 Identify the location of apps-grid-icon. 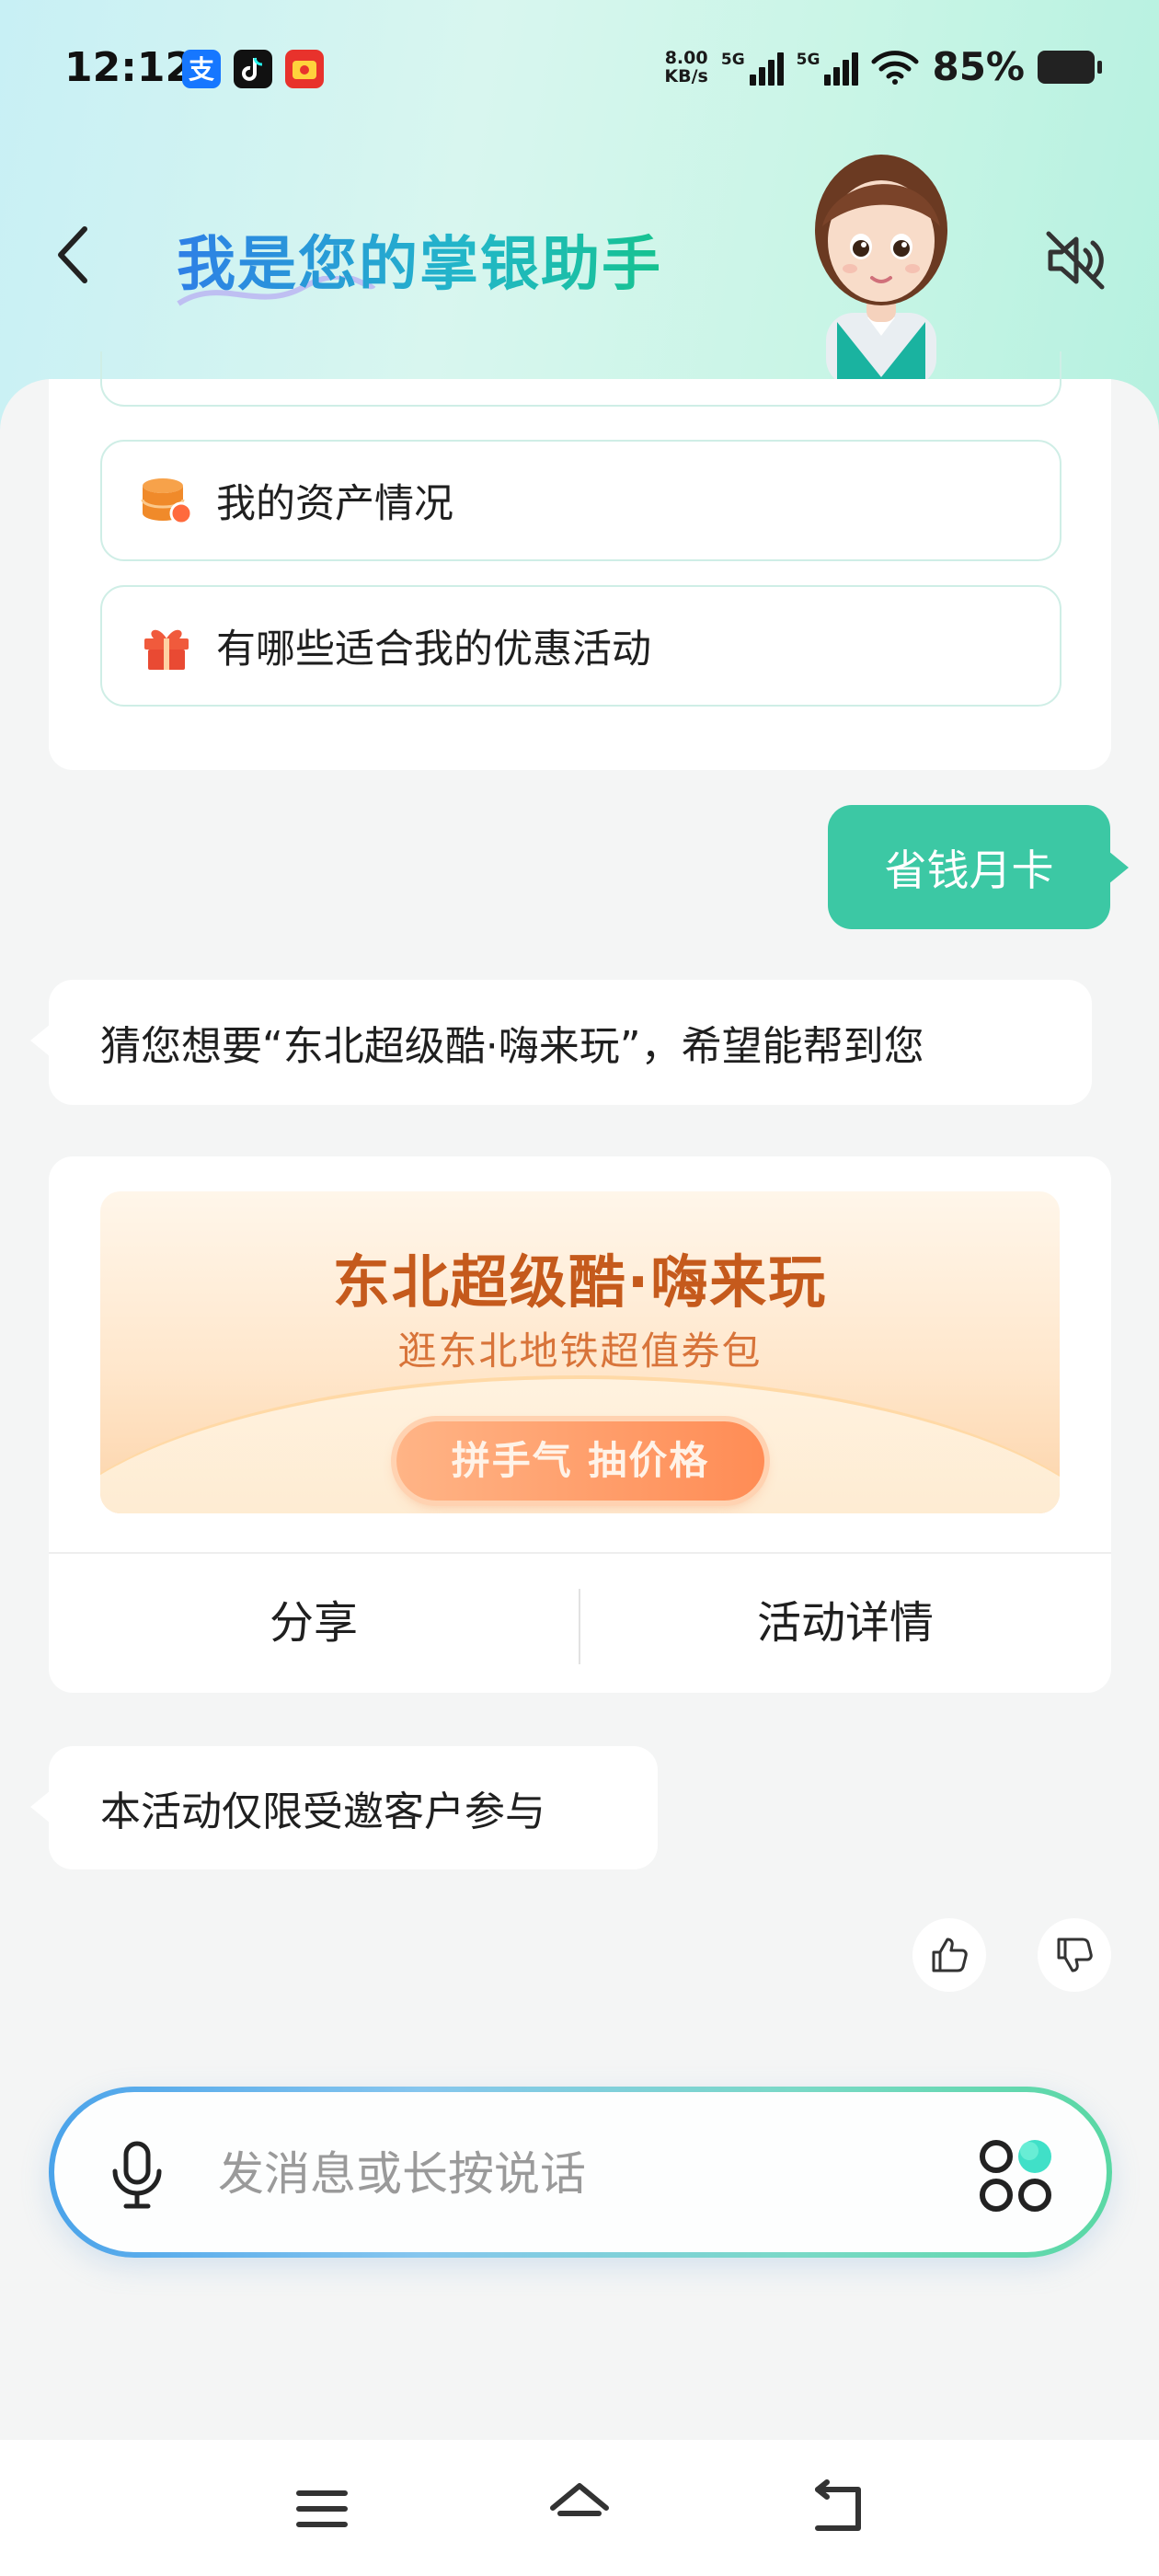
(1015, 2176).